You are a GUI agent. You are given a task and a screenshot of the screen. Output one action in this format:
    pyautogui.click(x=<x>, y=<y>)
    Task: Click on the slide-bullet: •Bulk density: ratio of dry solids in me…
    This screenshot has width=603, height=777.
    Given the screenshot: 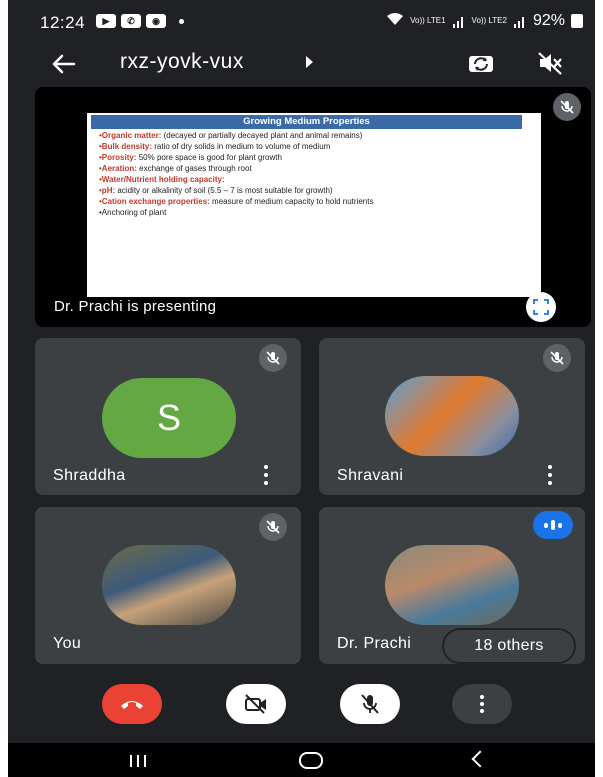 What is the action you would take?
    pyautogui.click(x=309, y=147)
    